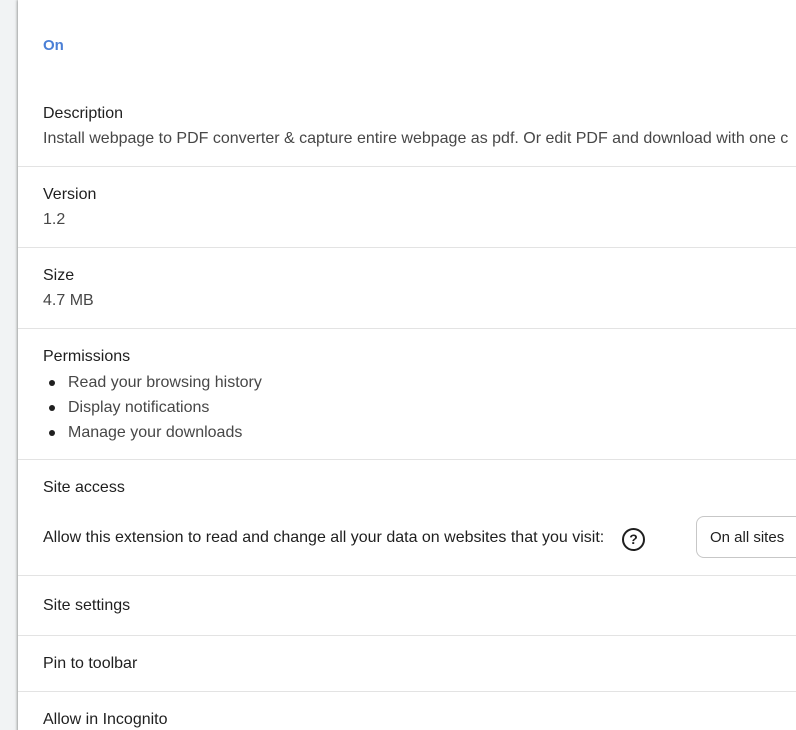  I want to click on permission-item: Manage your downloads, so click(152, 432).